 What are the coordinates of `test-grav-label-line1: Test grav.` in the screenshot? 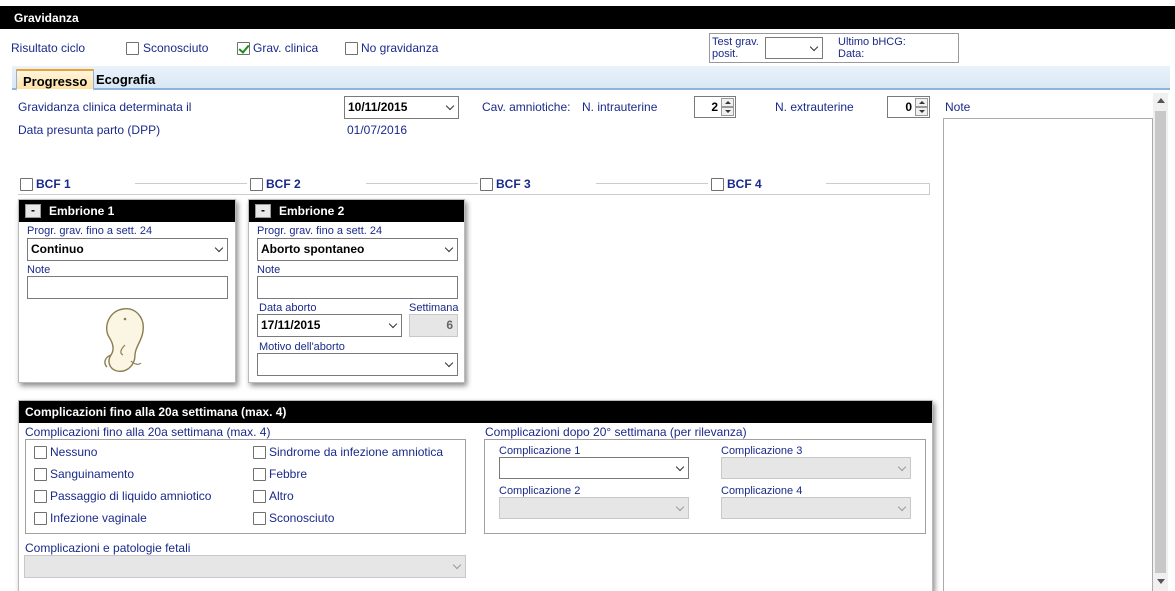 It's located at (735, 42).